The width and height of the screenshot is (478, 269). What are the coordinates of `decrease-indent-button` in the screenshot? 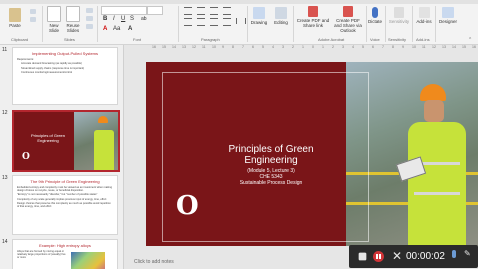 It's located at (214, 11).